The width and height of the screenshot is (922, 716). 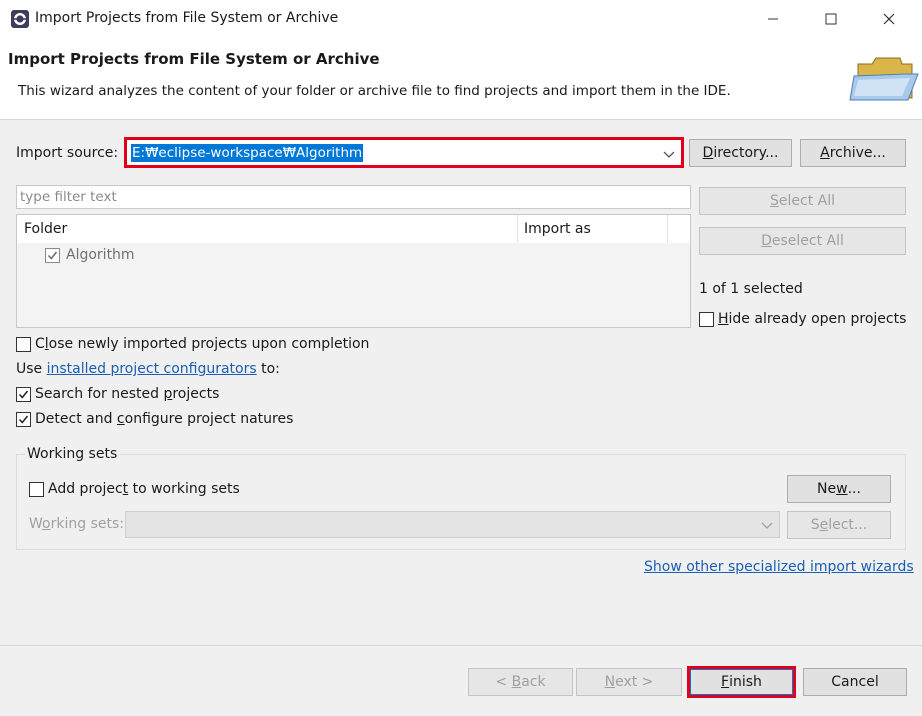 What do you see at coordinates (706, 319) in the screenshot?
I see `hide-open-projects-checkbox` at bounding box center [706, 319].